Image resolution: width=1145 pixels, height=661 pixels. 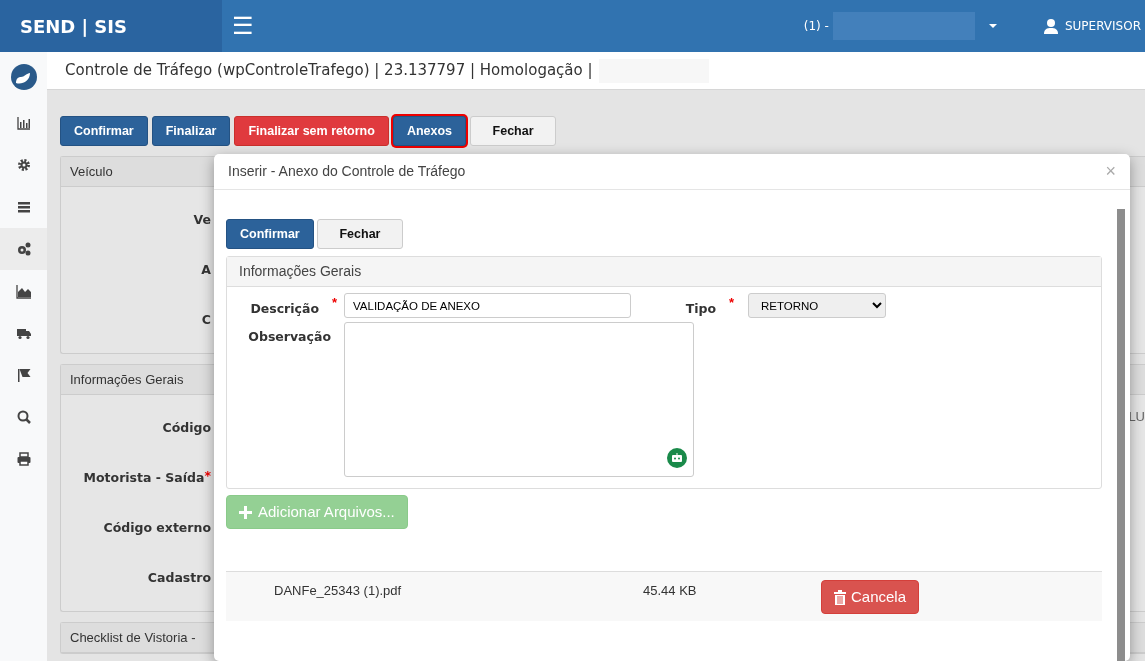 I want to click on user-name: SUPERVISOR, so click(x=1102, y=26).